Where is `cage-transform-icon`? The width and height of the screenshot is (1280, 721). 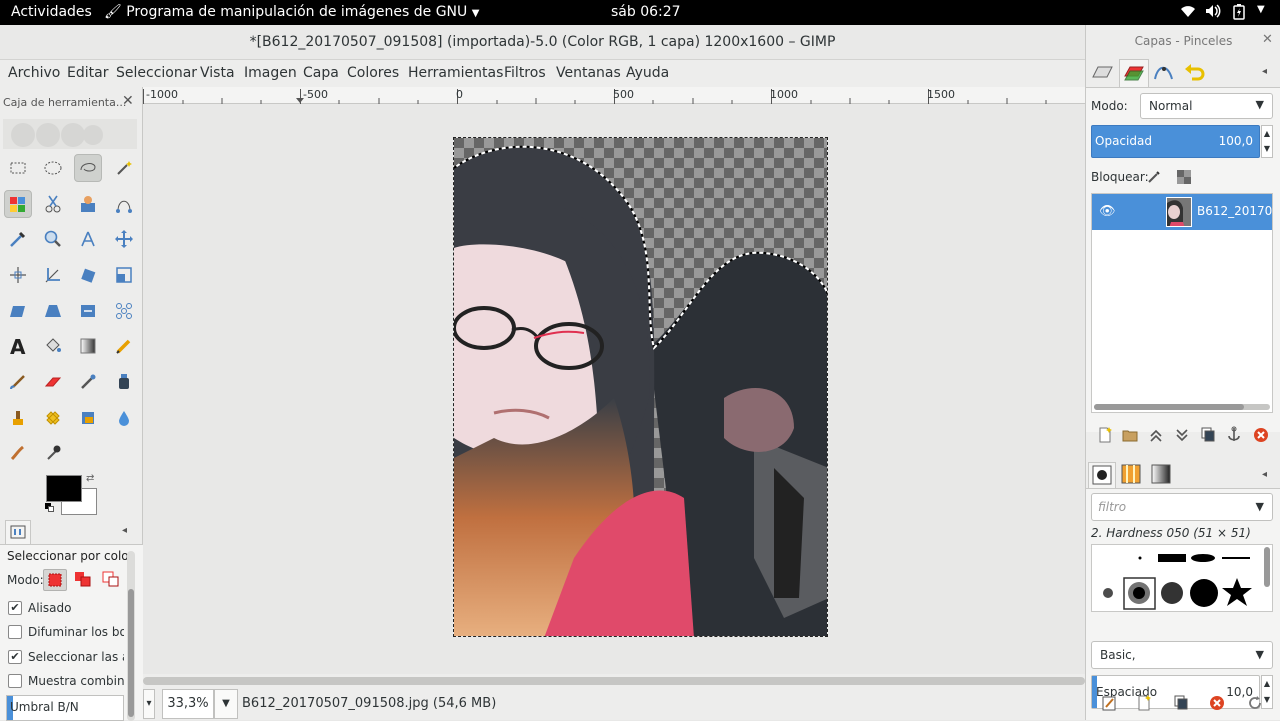 cage-transform-icon is located at coordinates (124, 311).